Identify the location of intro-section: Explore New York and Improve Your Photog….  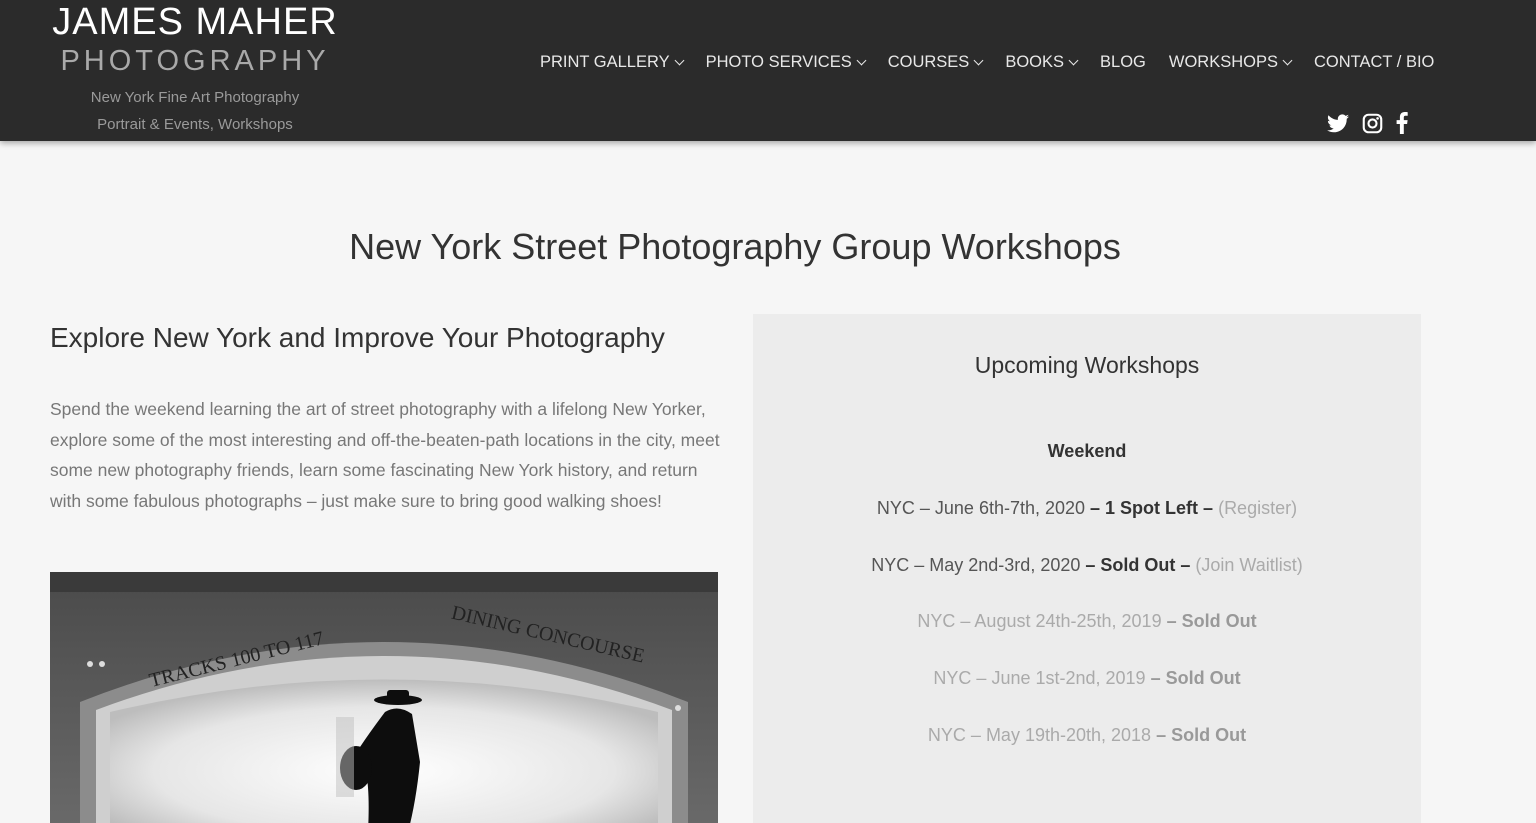
(385, 418).